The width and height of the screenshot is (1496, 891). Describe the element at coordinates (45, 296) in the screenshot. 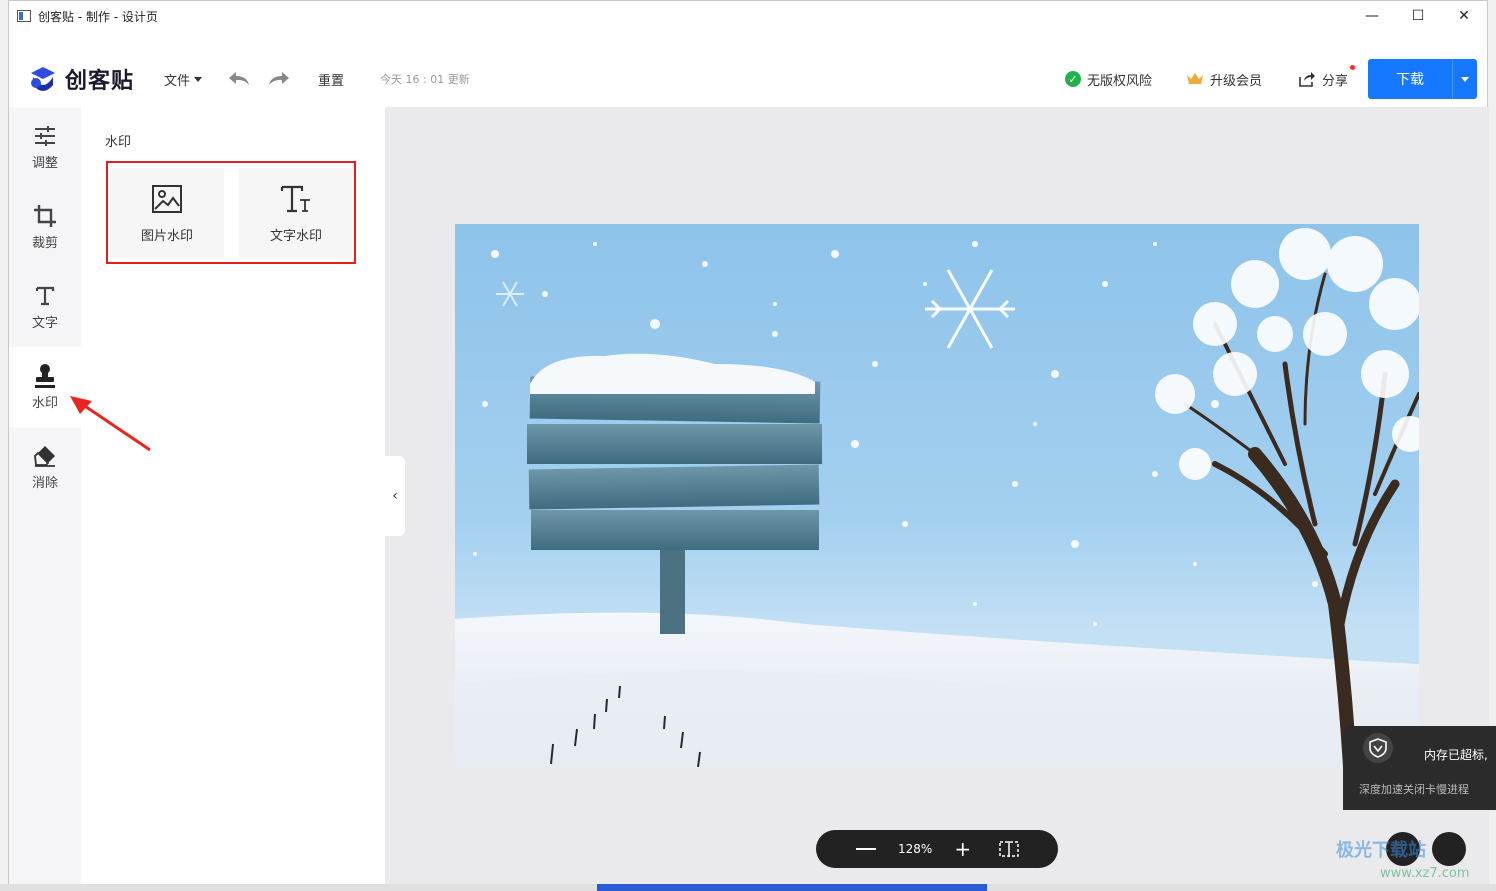

I see `text-icon` at that location.